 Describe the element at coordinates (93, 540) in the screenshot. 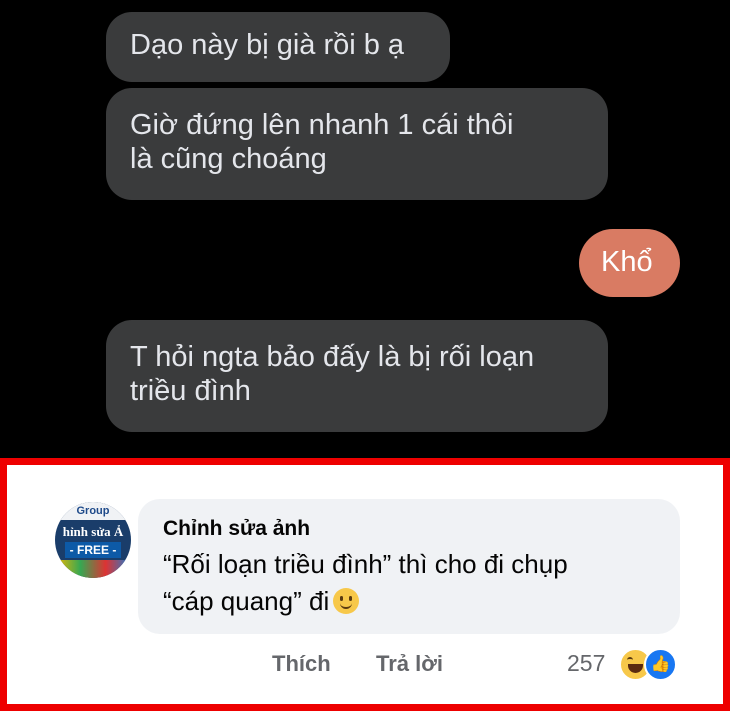

I see `avatar: Group hỉnh sửa Ả - FREE -` at that location.